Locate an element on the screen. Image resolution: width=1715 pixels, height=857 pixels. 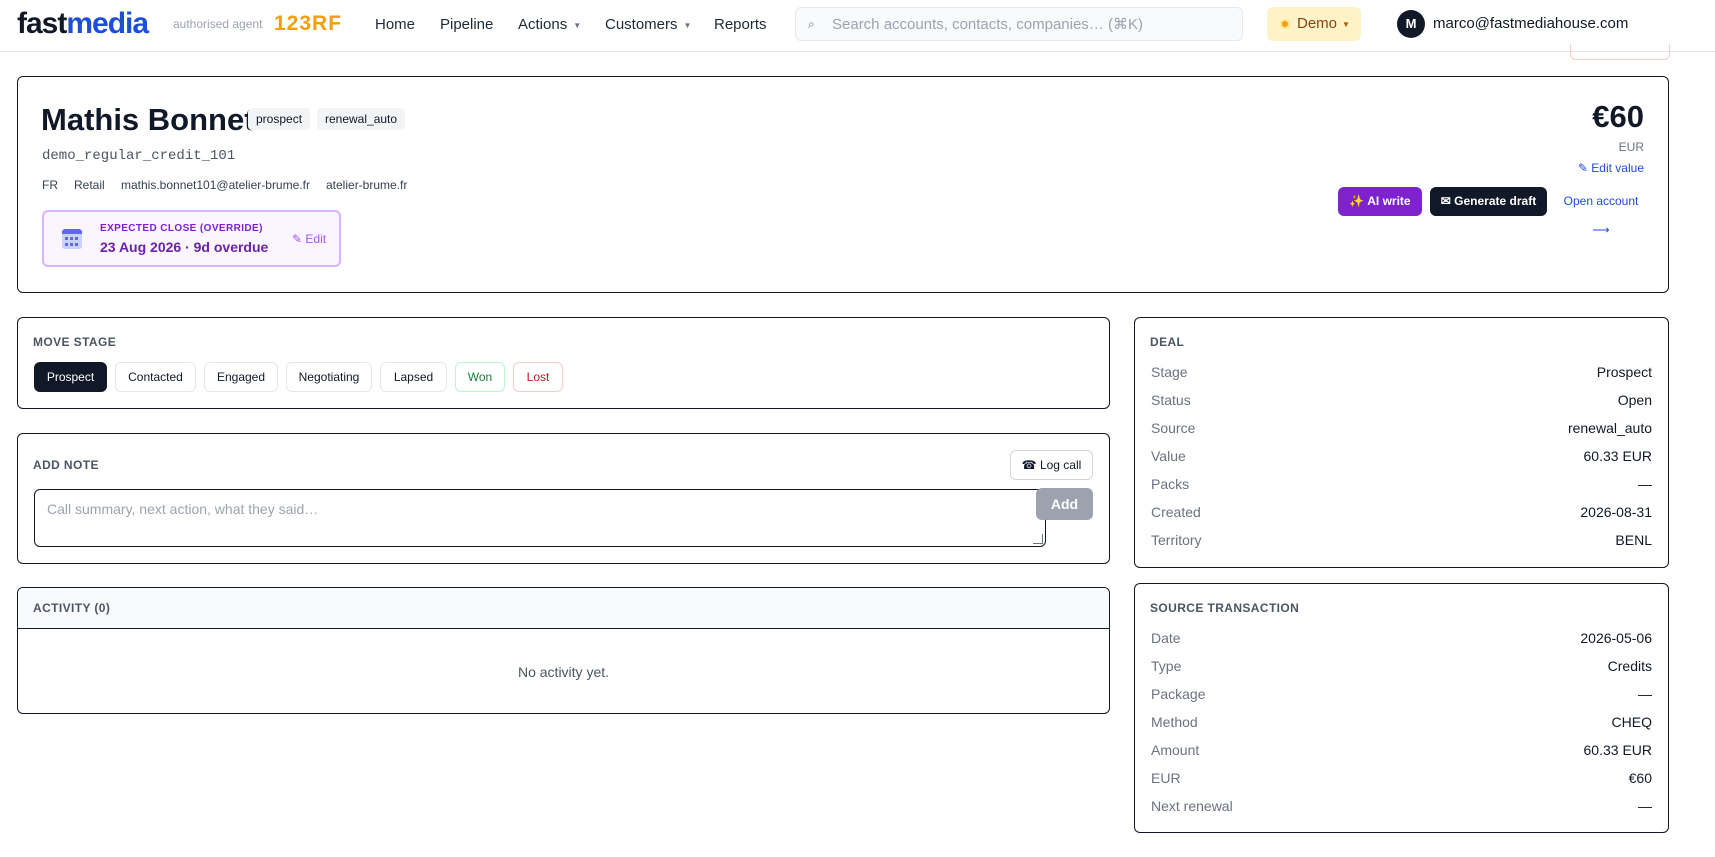
calendar-icon is located at coordinates (72, 239).